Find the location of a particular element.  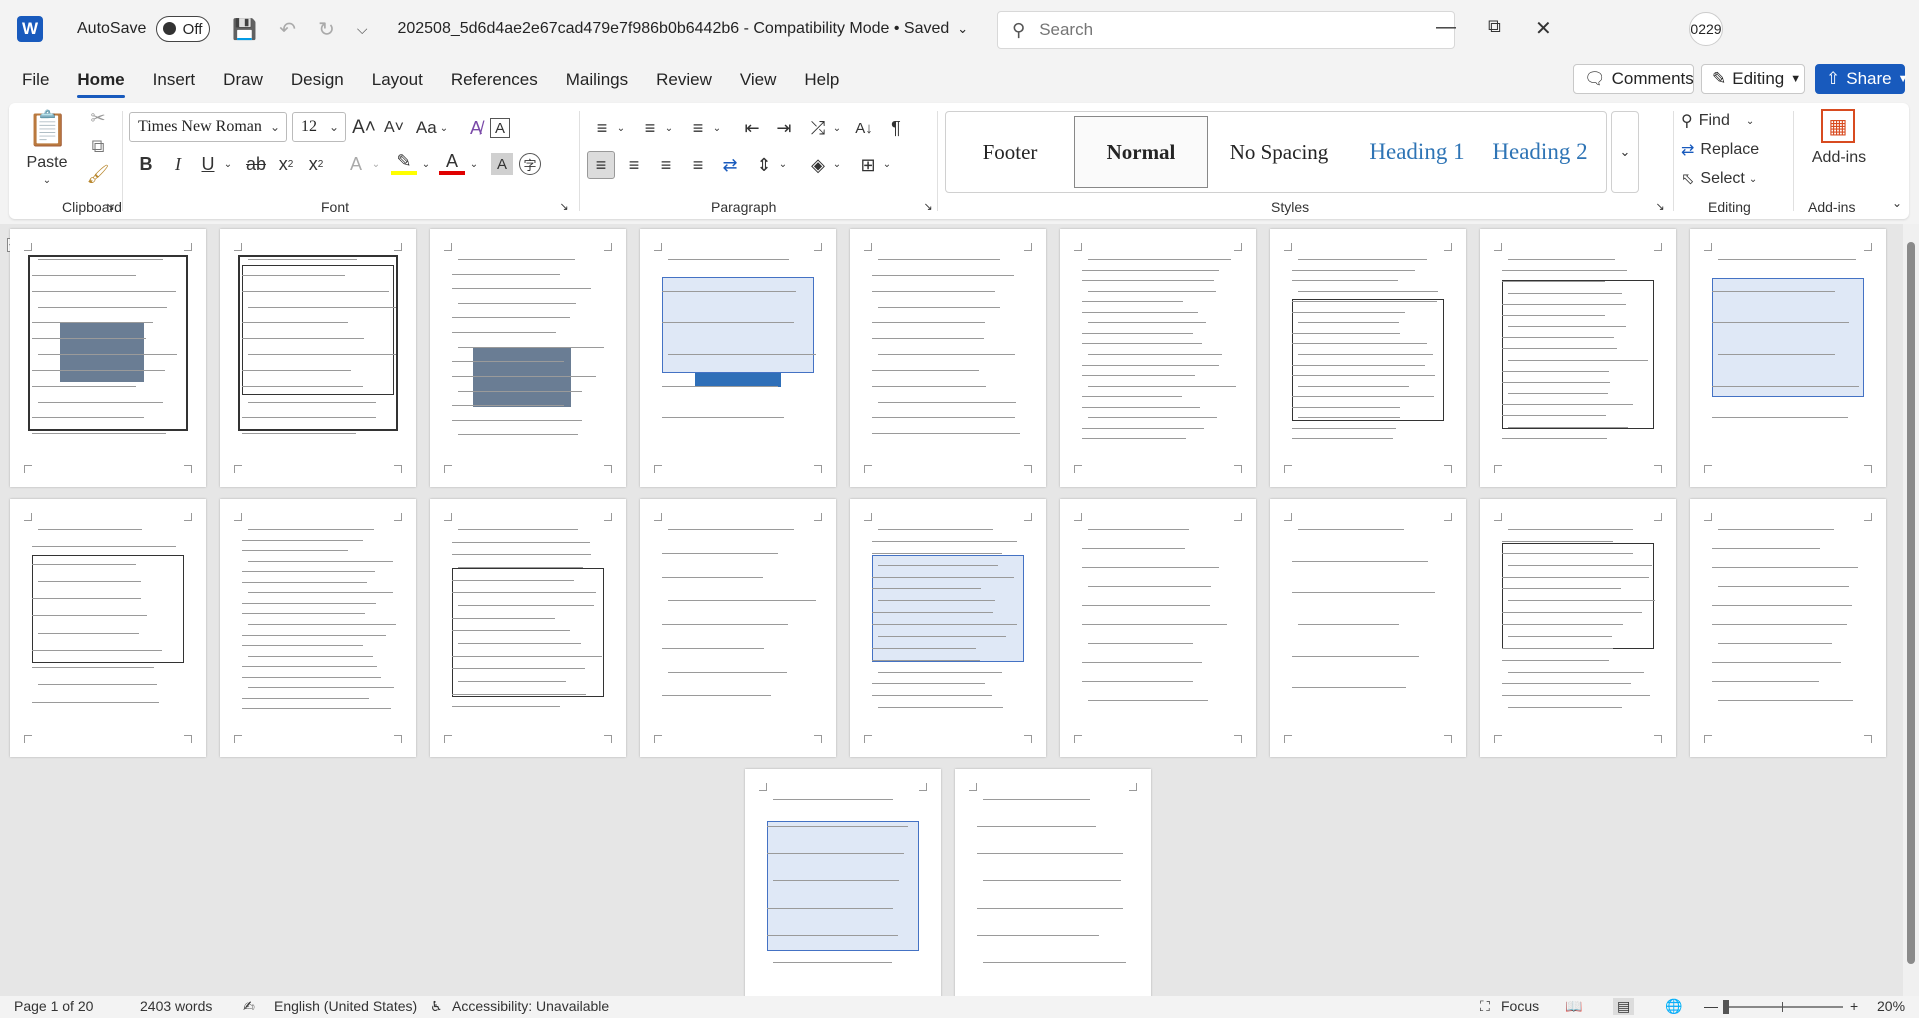

increase-indent-icon: ⇥ is located at coordinates (784, 128).